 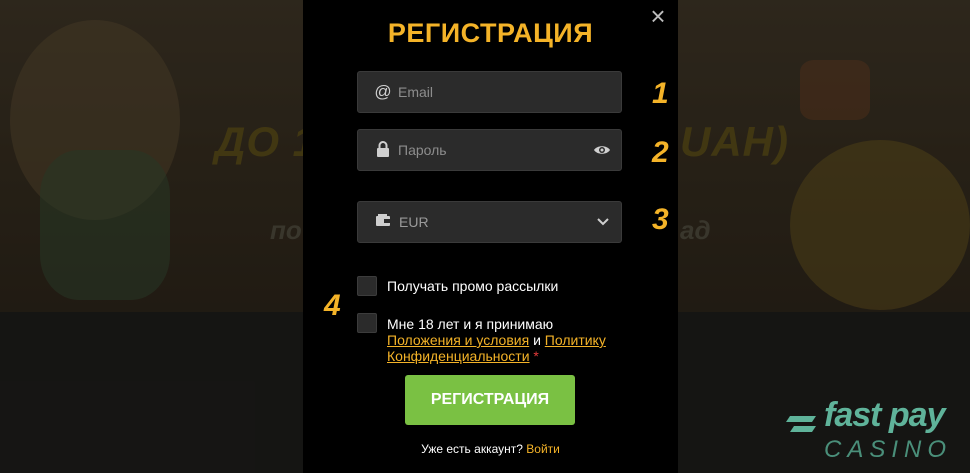 I want to click on fastpay-casino-logo: fast pay CASINO, so click(x=872, y=431).